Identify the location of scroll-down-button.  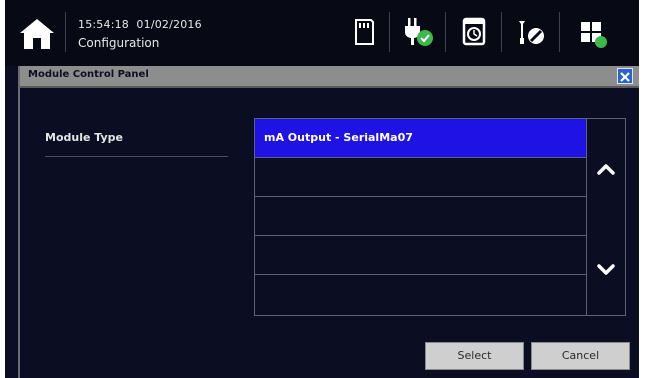
(606, 270).